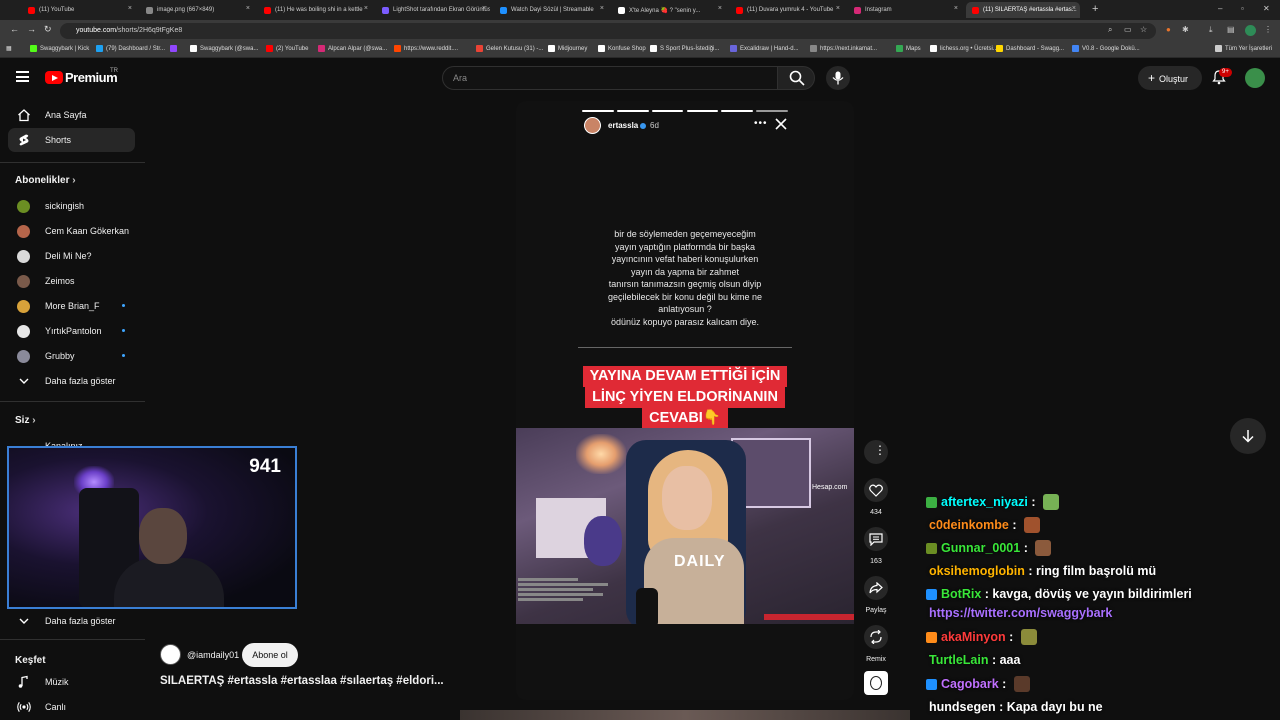 The width and height of the screenshot is (1280, 720). I want to click on browser-tab: (11) He was boiling shi in a kettle ×, so click(315, 10).